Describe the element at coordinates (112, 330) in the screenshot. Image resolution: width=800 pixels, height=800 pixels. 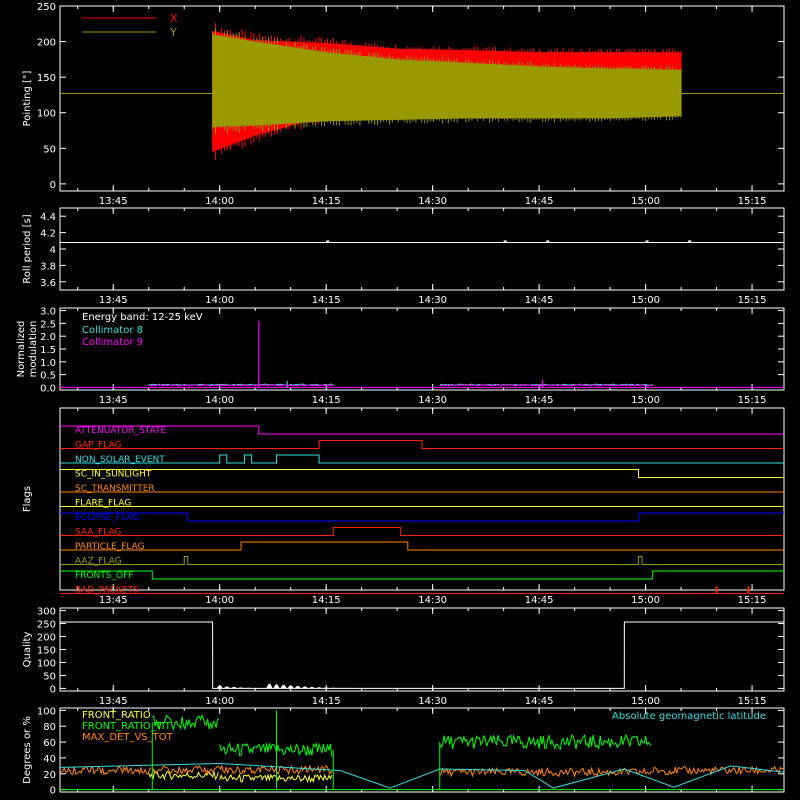
I see `legend-label-collimator: Collimator 8` at that location.